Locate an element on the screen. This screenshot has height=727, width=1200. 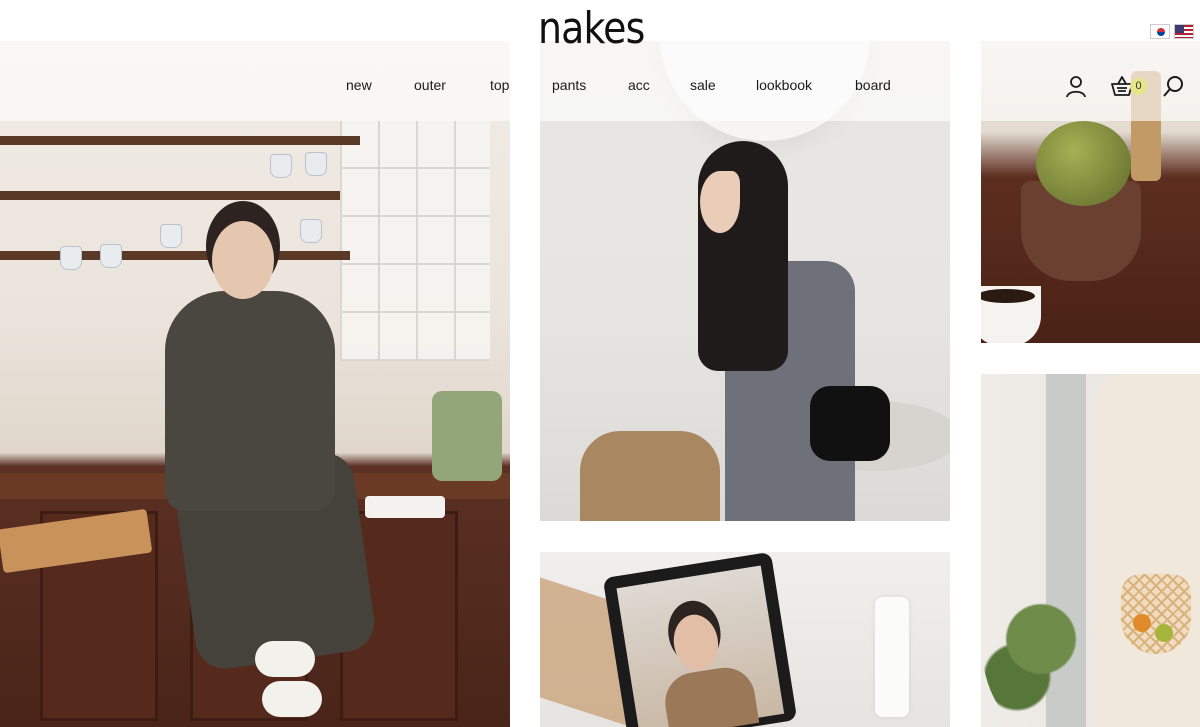
us-flag-icon is located at coordinates (1184, 31).